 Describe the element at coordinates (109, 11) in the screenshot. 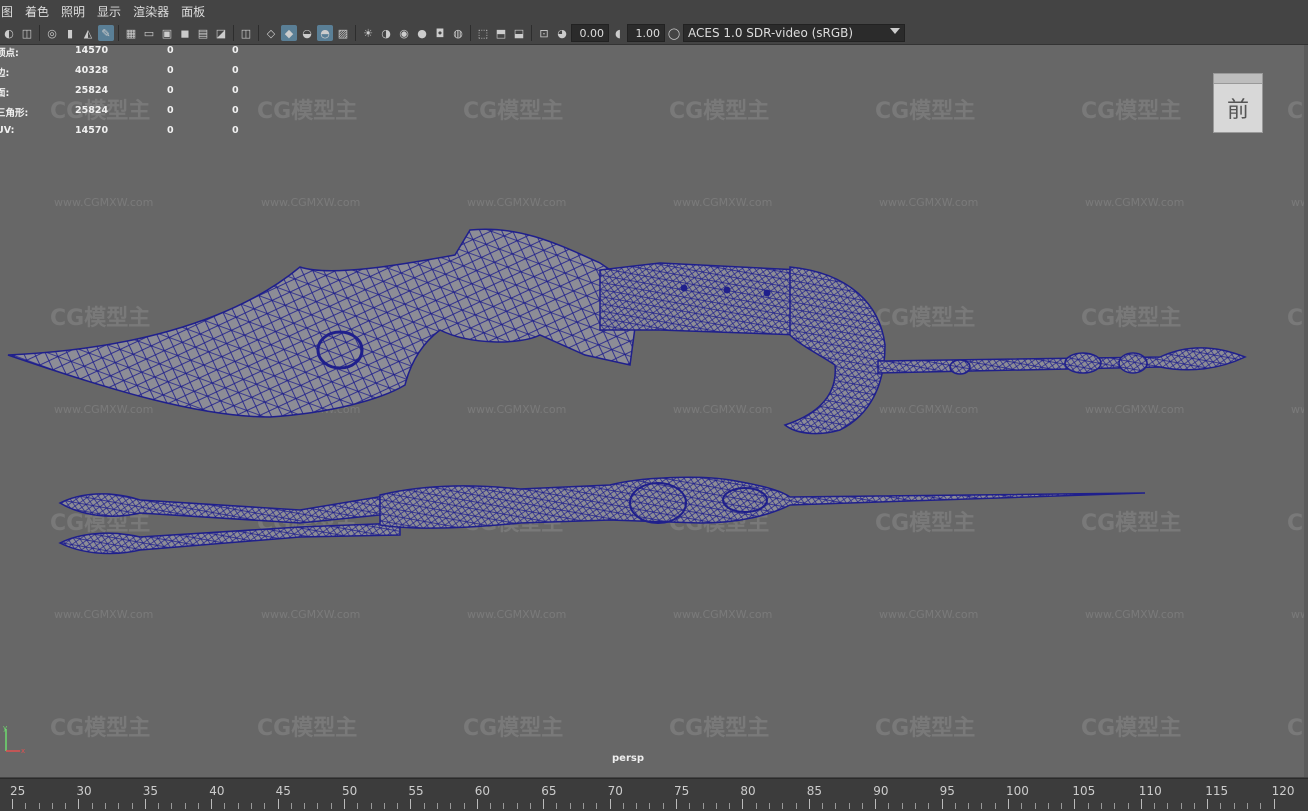

I see `menu-item-3: 显示` at that location.